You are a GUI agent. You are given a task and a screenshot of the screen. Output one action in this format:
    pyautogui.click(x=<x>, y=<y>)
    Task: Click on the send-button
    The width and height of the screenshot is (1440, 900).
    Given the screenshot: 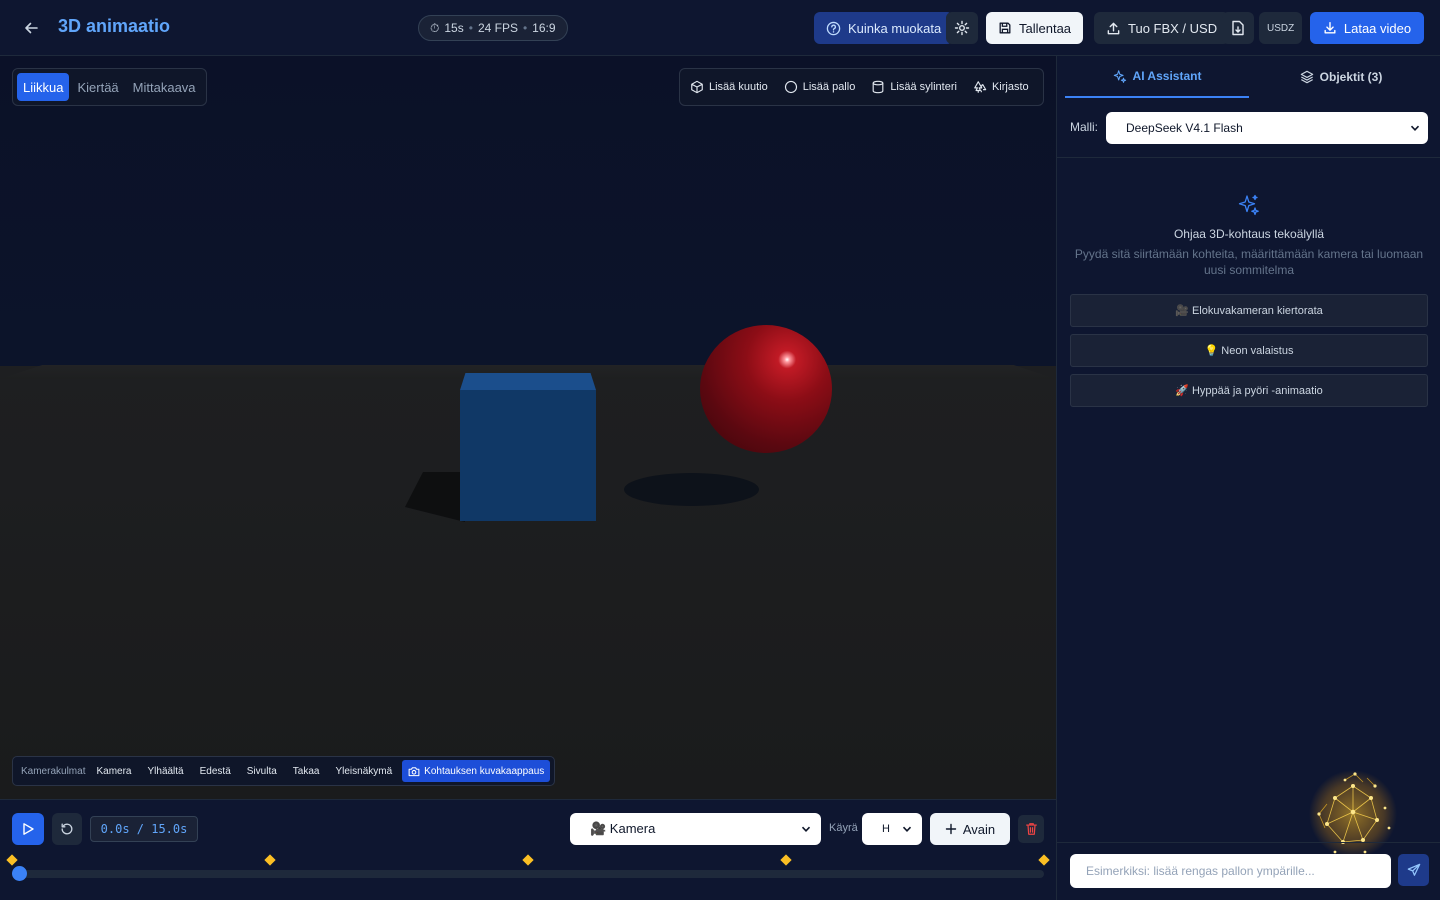 What is the action you would take?
    pyautogui.click(x=1413, y=870)
    